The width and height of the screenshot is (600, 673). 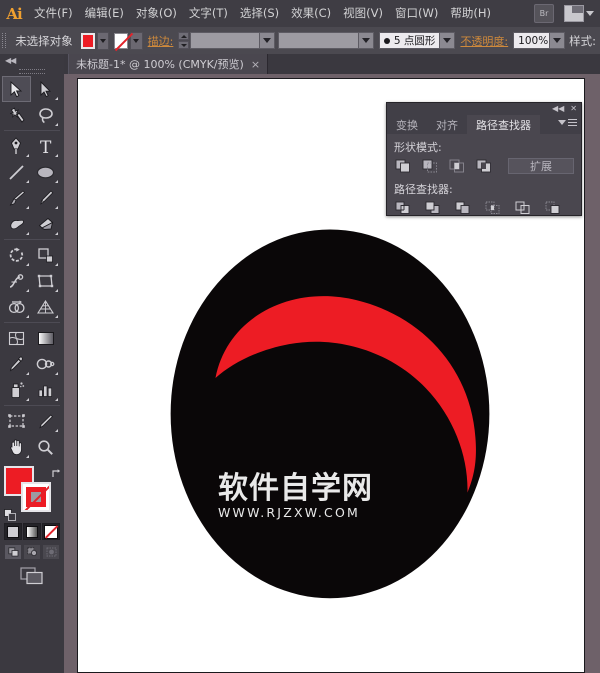 I want to click on perspective-grid-tool, so click(x=45, y=307).